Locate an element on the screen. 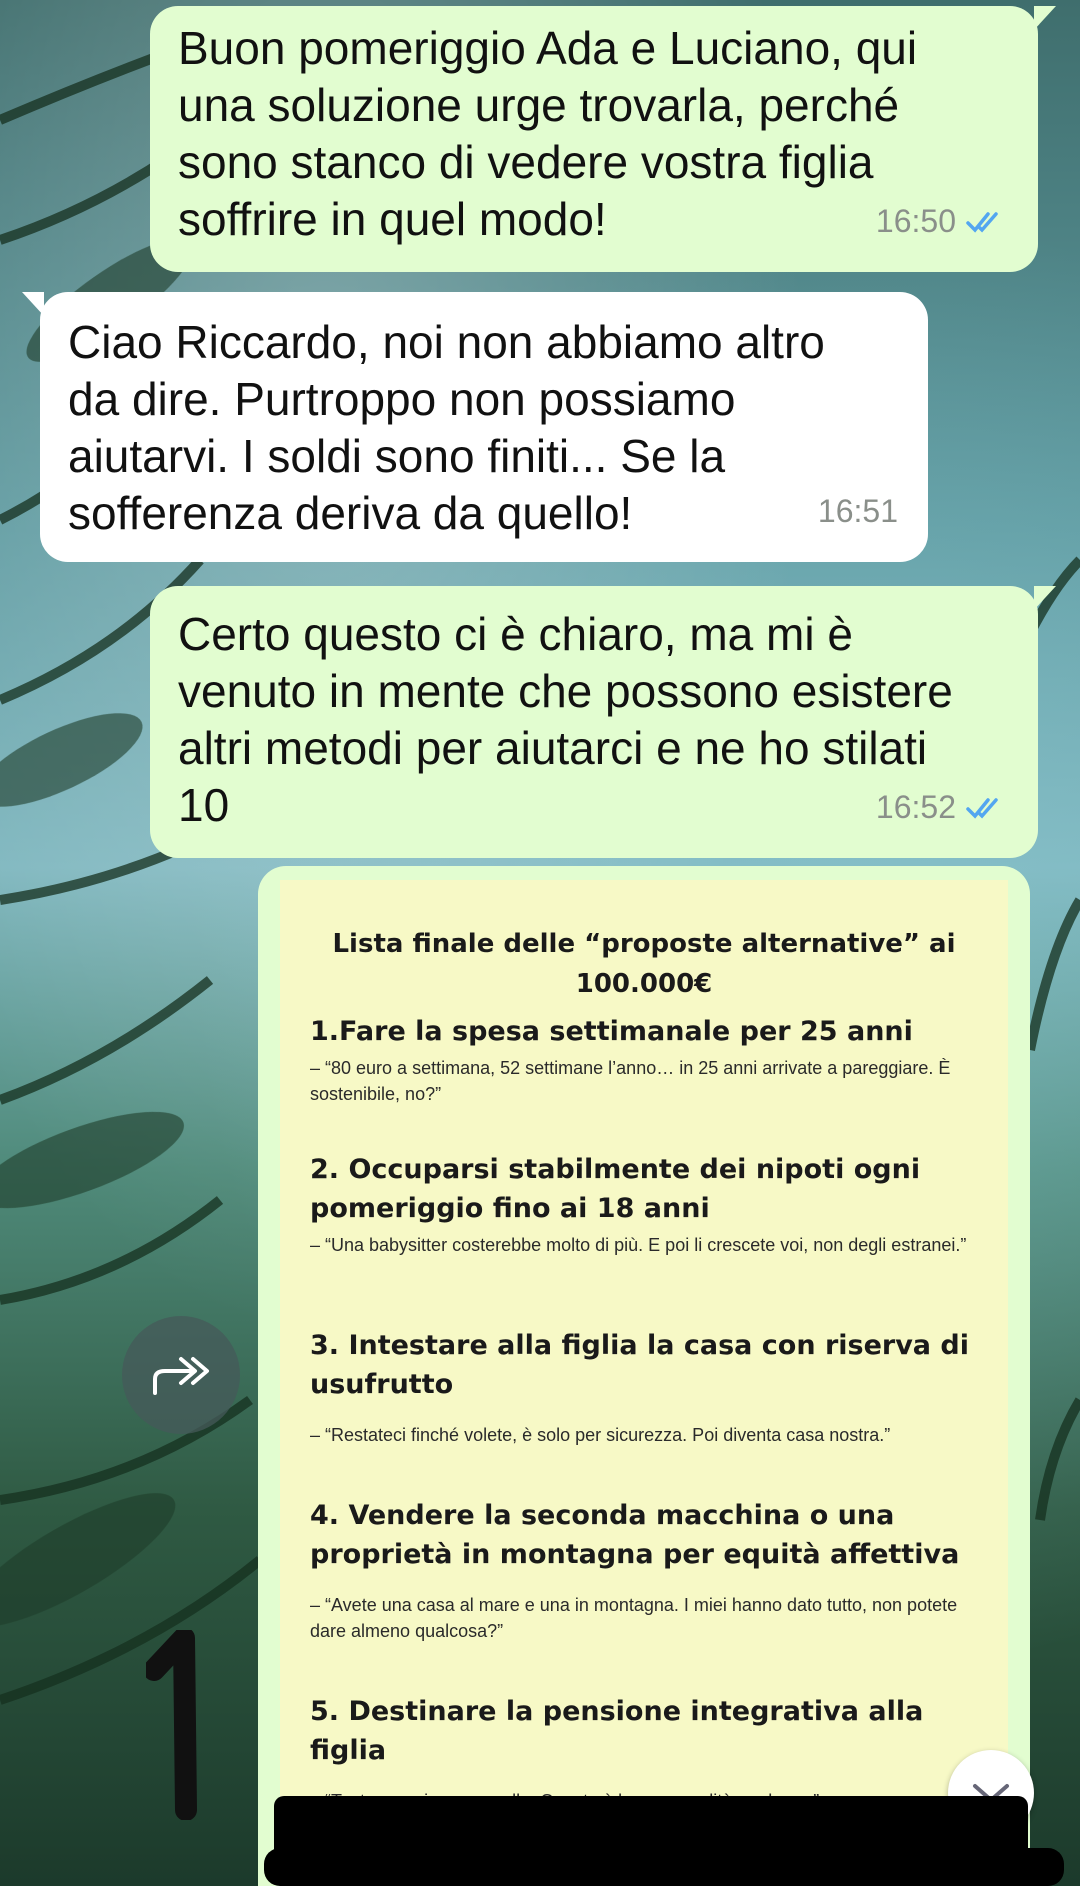 The image size is (1080, 1886). forward-button is located at coordinates (181, 1375).